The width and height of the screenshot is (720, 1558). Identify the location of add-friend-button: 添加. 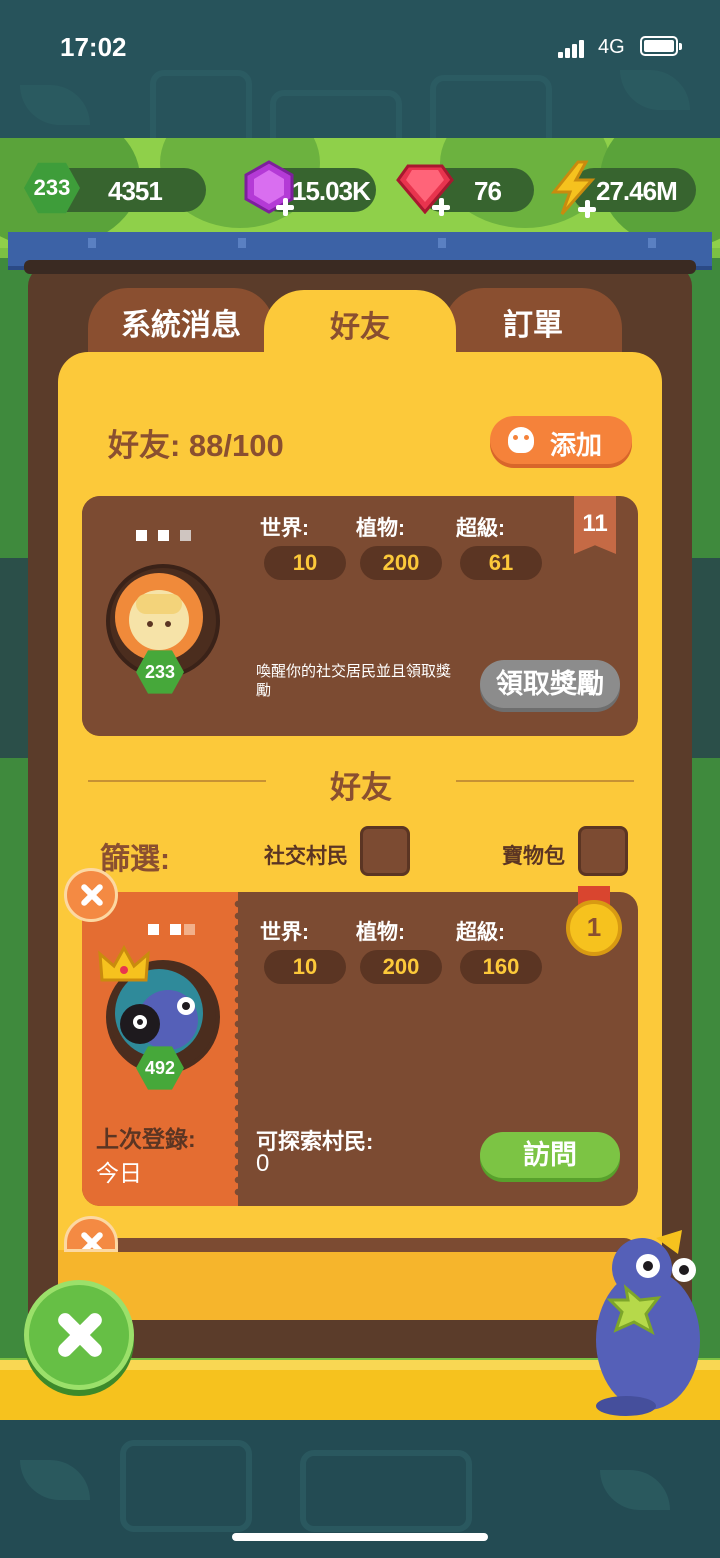
(561, 440).